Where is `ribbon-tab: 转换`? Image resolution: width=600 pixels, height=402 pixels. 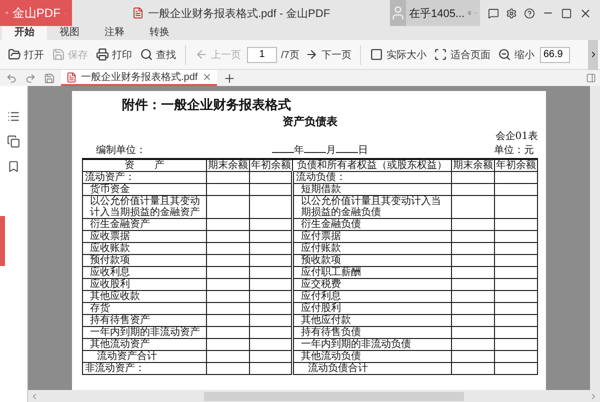
ribbon-tab: 转换 is located at coordinates (159, 33).